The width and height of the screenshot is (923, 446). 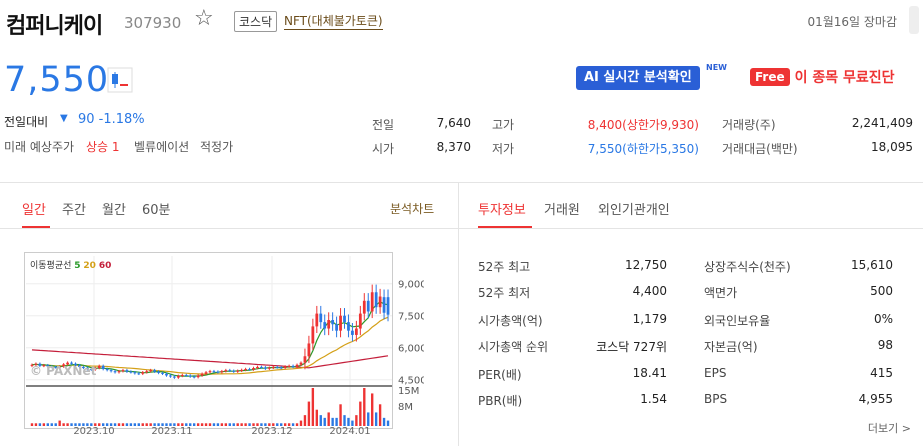 I want to click on stock-code: 307930, so click(x=153, y=23).